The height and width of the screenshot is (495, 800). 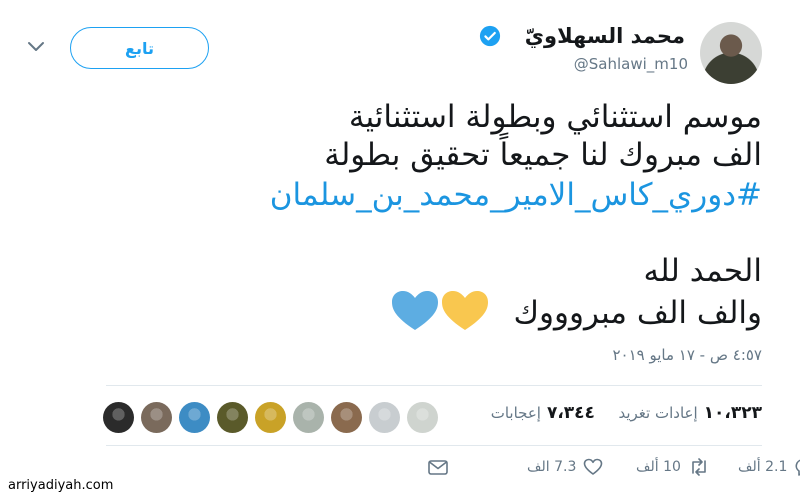 I want to click on tweet-text-line: الحمد لله, so click(x=702, y=271).